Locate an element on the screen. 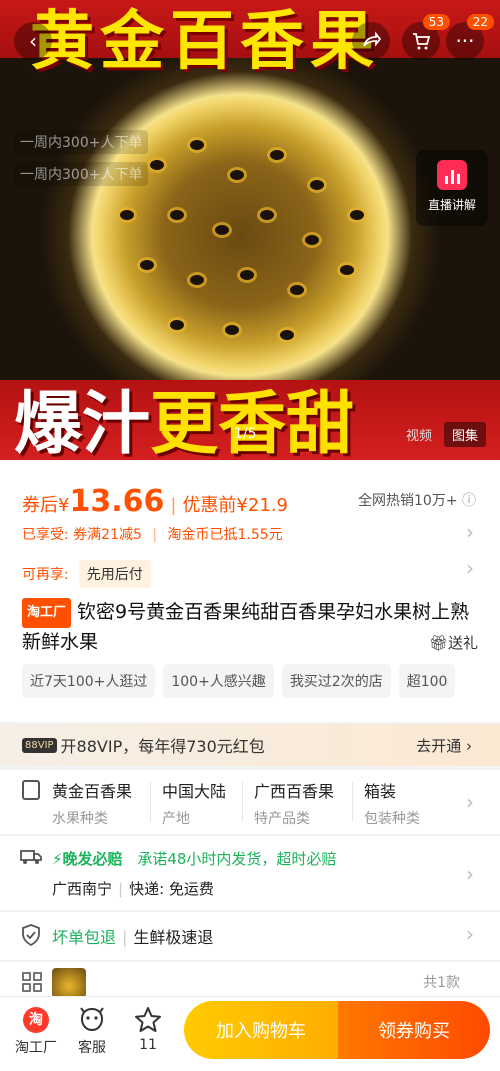 This screenshot has height=1071, width=500. gift-icon: 🎁︎ is located at coordinates (438, 643).